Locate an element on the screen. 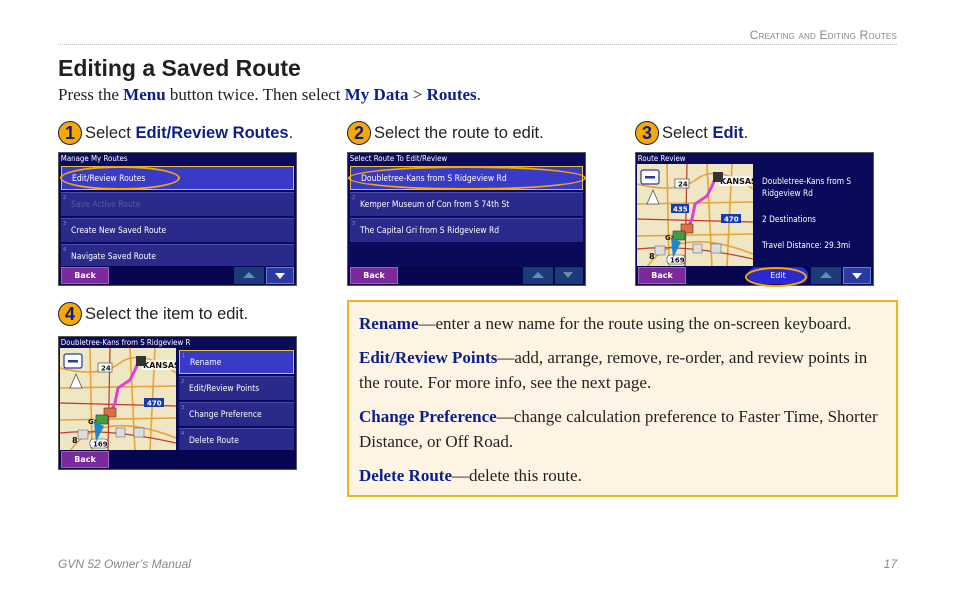  menu-item-navigate-saved-route: 4 Navigate Saved Route is located at coordinates (177, 256).